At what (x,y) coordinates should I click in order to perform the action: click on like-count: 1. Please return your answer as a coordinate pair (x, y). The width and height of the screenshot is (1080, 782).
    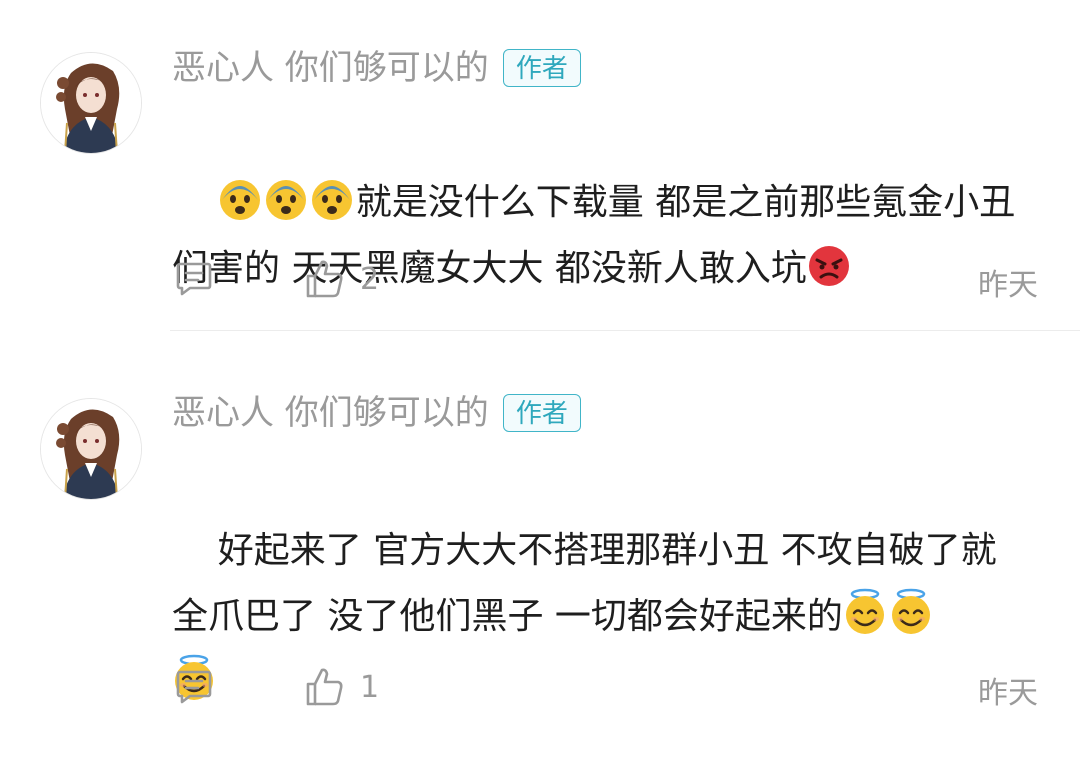
    Looking at the image, I should click on (370, 687).